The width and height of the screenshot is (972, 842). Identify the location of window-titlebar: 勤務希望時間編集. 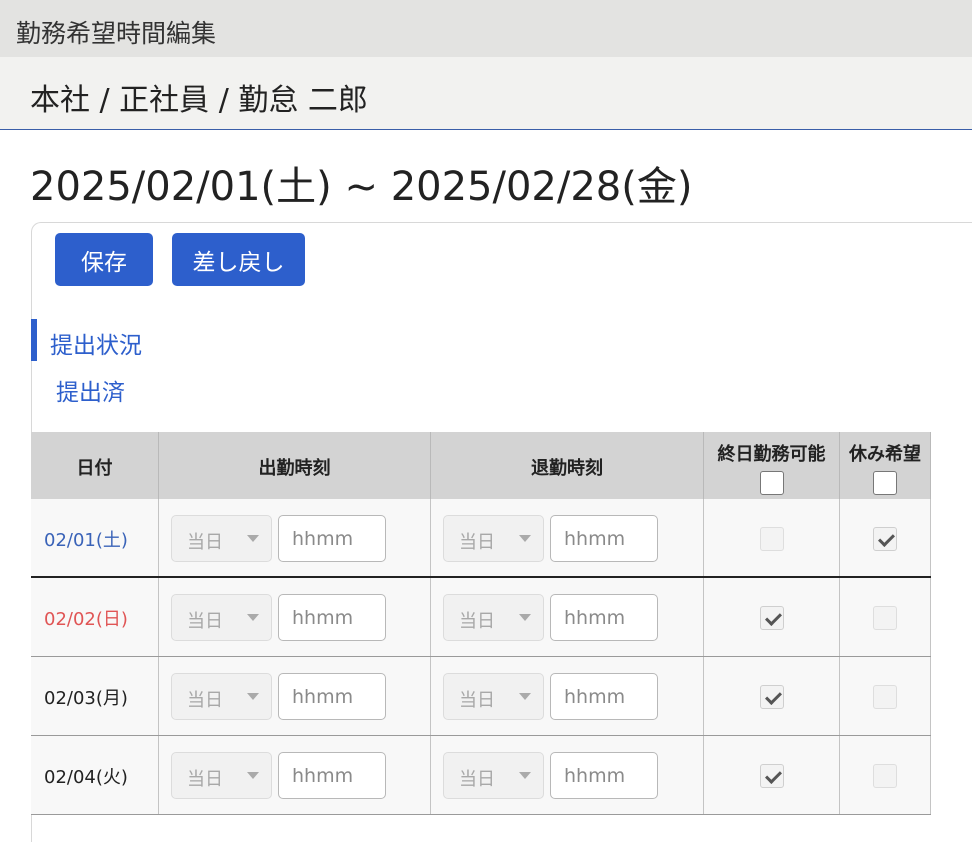
(486, 28).